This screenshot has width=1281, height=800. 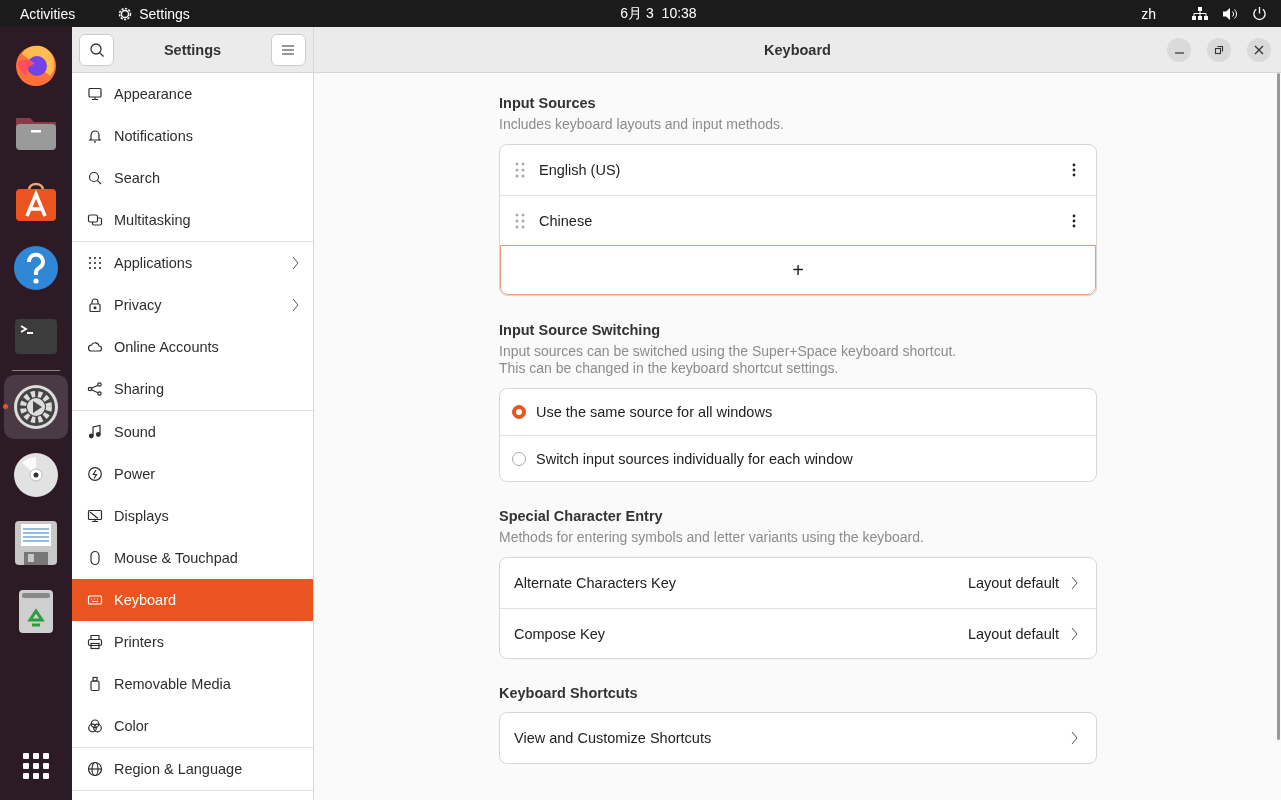 What do you see at coordinates (95, 558) in the screenshot?
I see `mouse-icon` at bounding box center [95, 558].